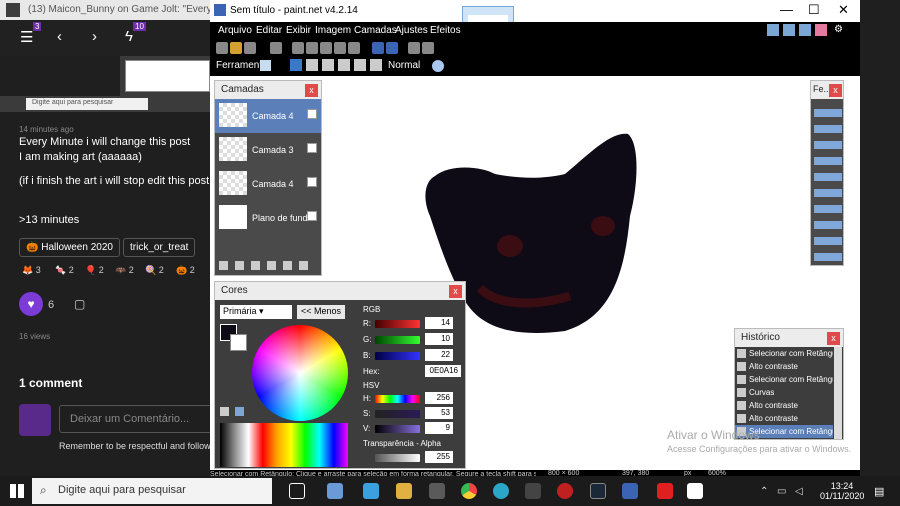  I want to click on reaction-4: 🦇 2, so click(124, 270).